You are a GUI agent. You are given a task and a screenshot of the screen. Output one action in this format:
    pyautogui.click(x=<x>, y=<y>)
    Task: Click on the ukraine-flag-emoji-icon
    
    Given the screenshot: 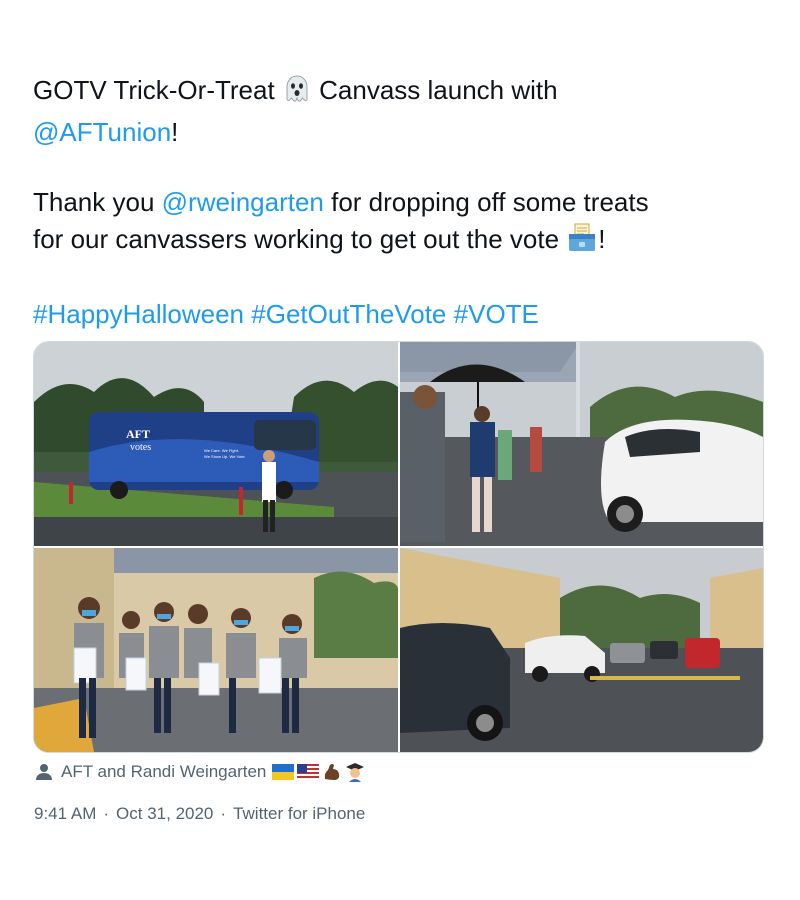 What is the action you would take?
    pyautogui.click(x=283, y=772)
    